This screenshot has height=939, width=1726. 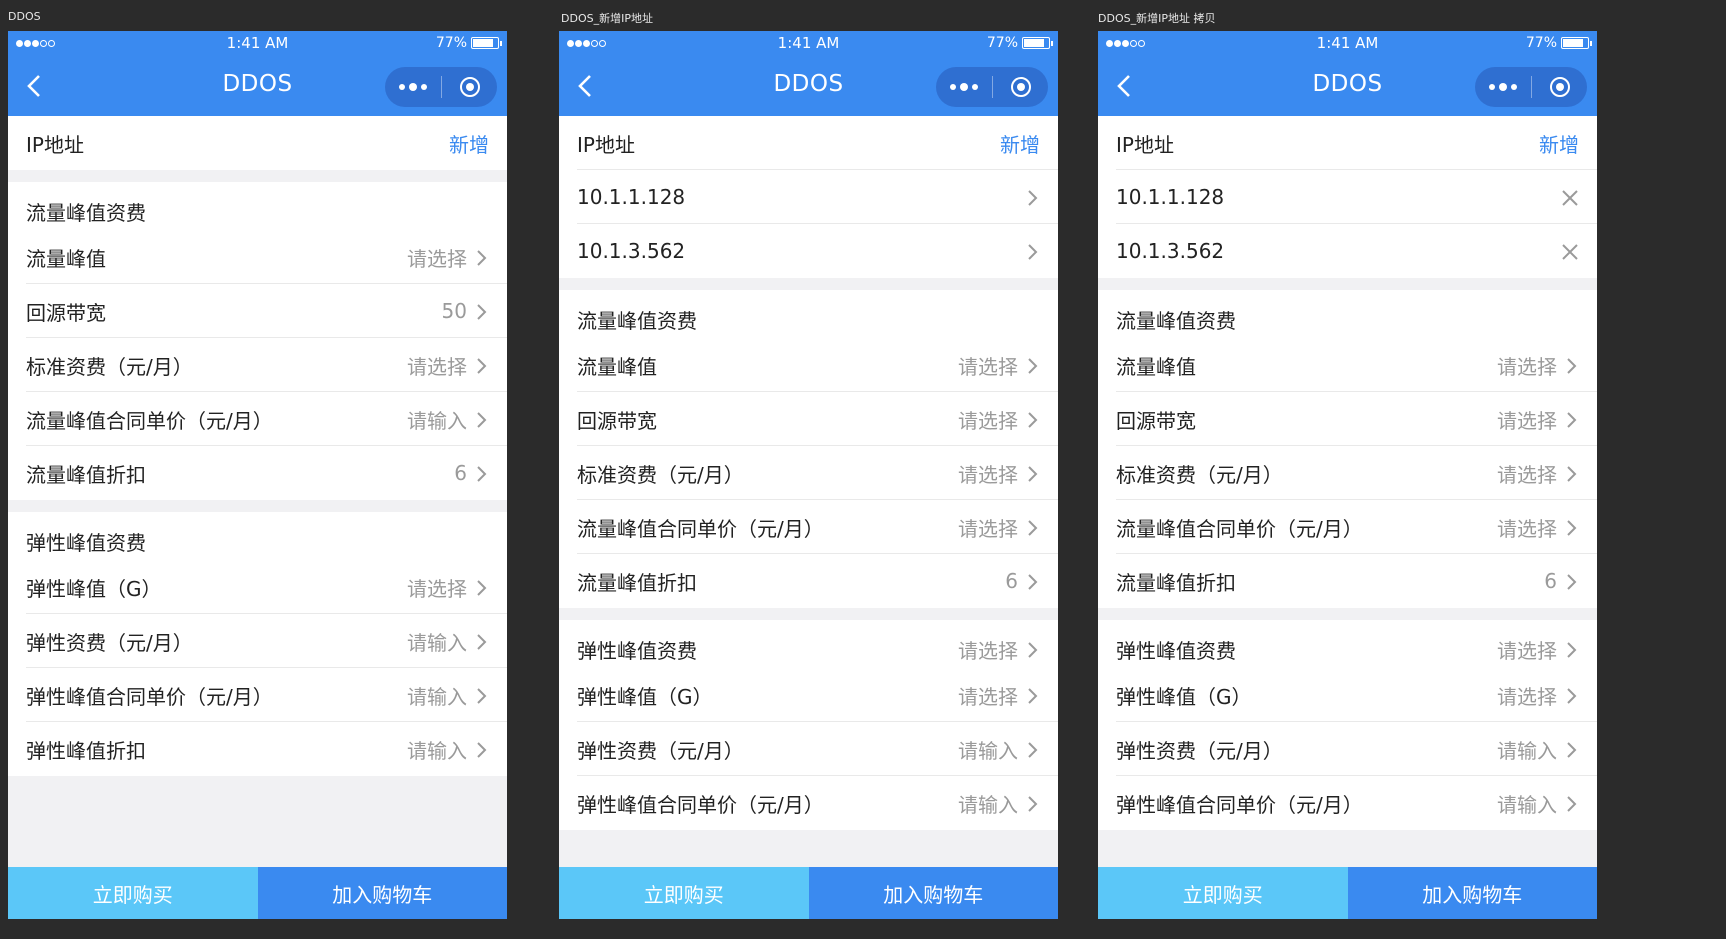 What do you see at coordinates (257, 749) in the screenshot?
I see `form-row: 弹性峰值折扣 请输入` at bounding box center [257, 749].